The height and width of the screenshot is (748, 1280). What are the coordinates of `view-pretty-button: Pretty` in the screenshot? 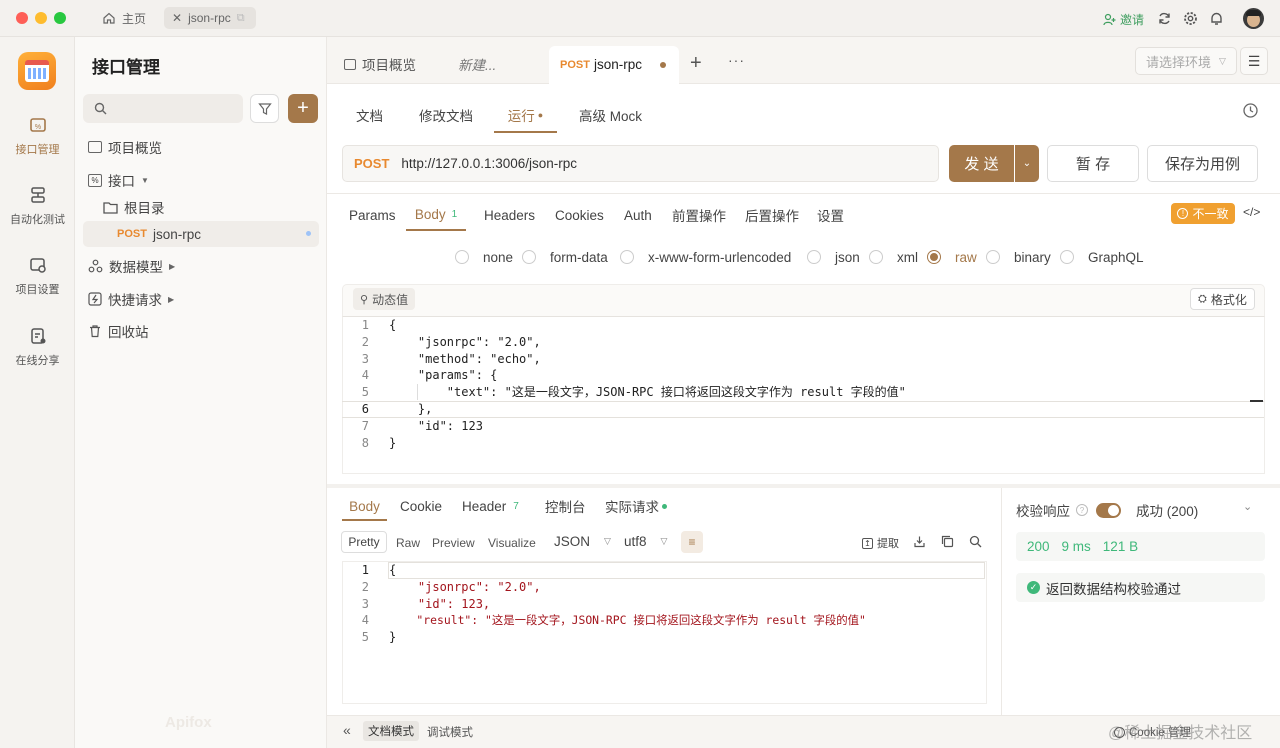 It's located at (364, 542).